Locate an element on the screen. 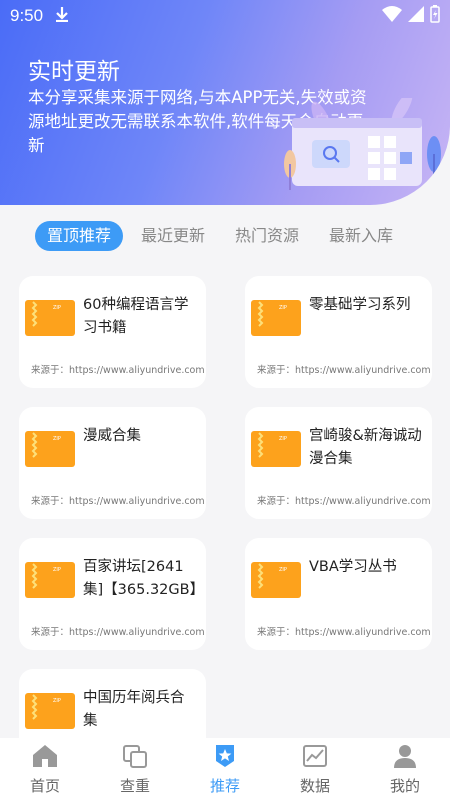 This screenshot has width=450, height=800. resource-name: 宫崎骏&新海诚动漫合集 is located at coordinates (365, 447).